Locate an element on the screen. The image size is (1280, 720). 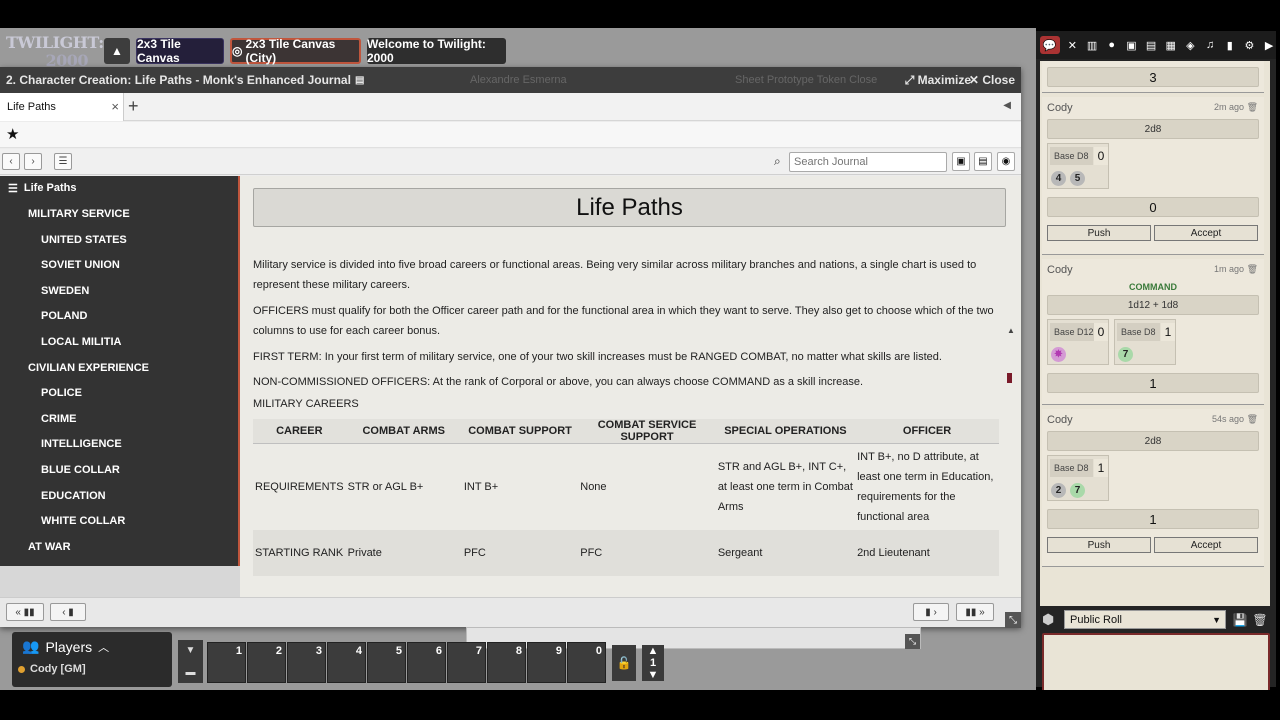
directory-root: ☰ Life Paths is located at coordinates (42, 188).